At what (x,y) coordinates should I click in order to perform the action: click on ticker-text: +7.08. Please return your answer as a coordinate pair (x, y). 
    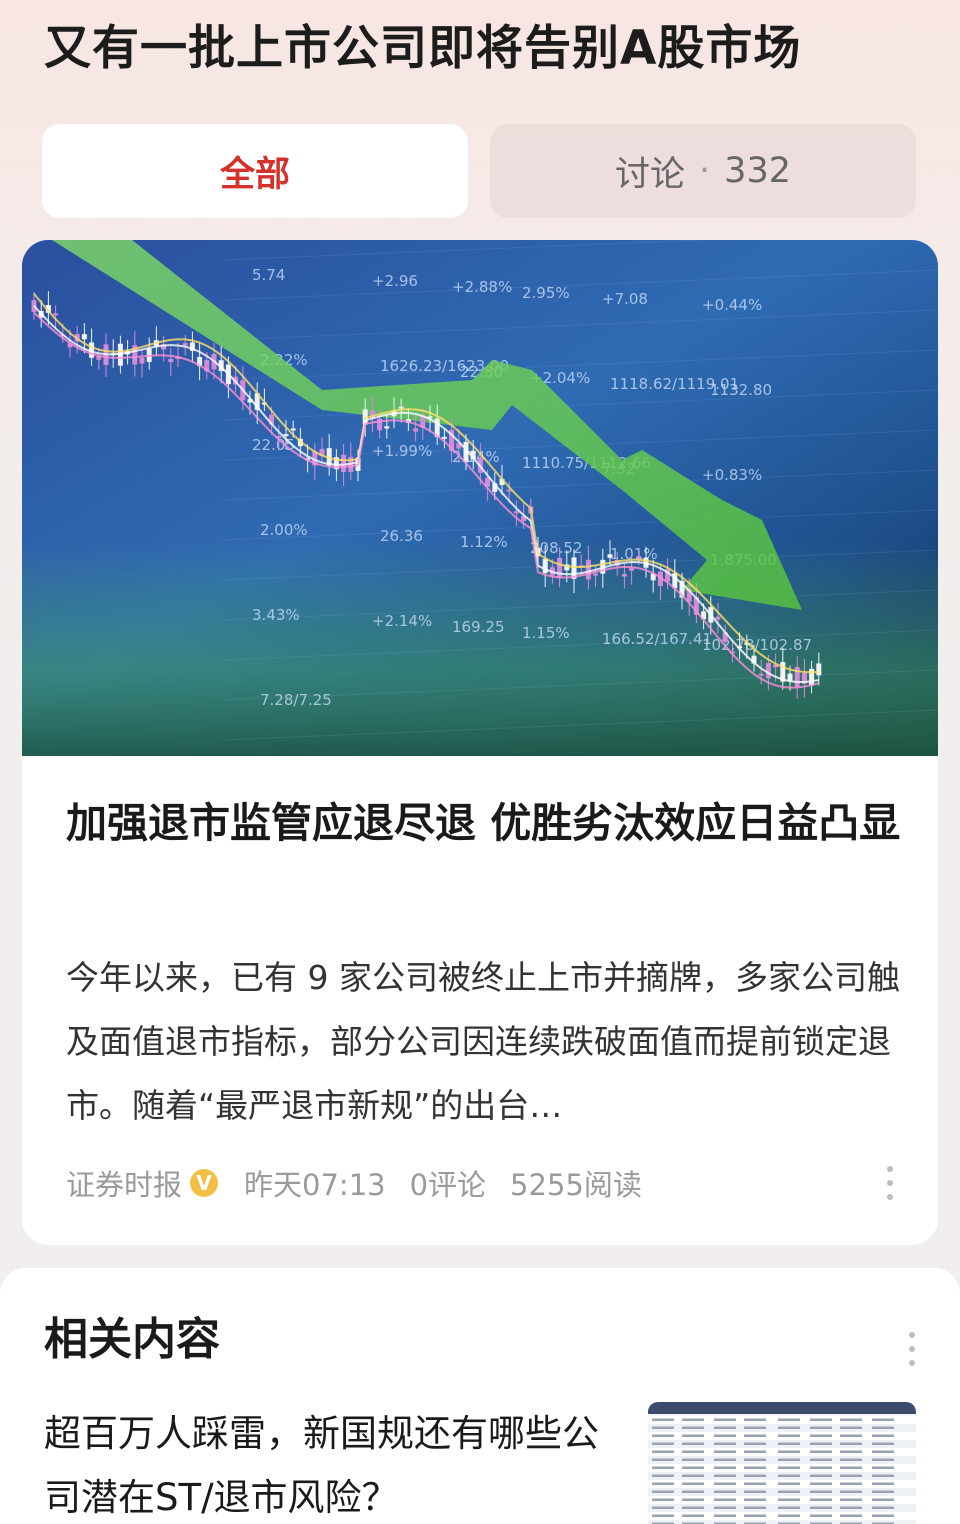
    Looking at the image, I should click on (625, 299).